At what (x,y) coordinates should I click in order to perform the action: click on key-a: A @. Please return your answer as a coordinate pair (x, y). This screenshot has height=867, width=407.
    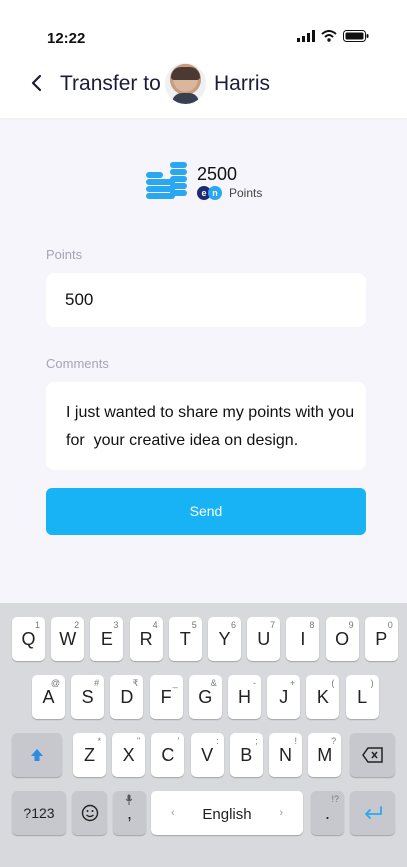
    Looking at the image, I should click on (48, 697).